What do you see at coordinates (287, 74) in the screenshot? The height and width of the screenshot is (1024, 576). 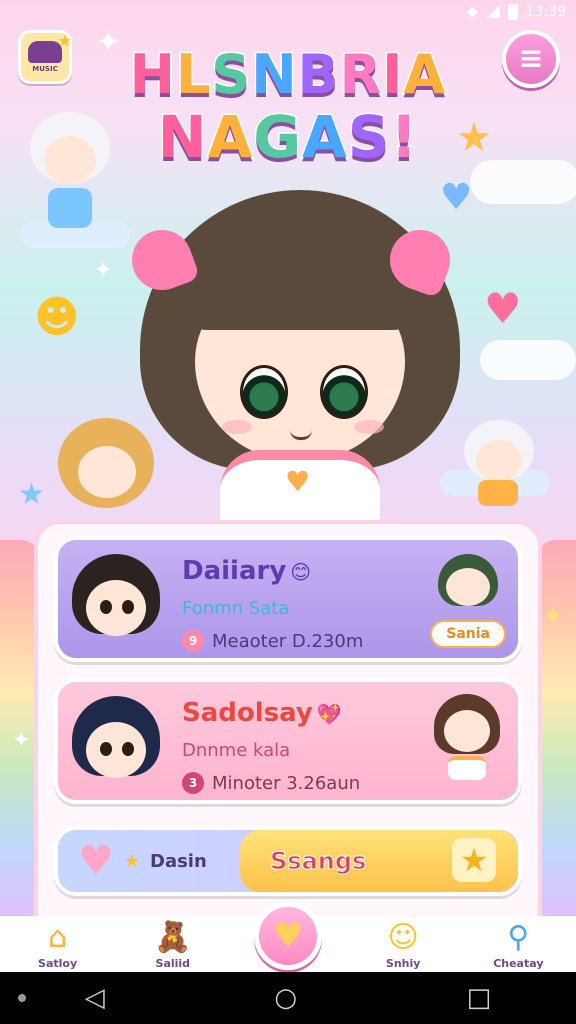 I see `title-line-1: HLSNBRIA` at bounding box center [287, 74].